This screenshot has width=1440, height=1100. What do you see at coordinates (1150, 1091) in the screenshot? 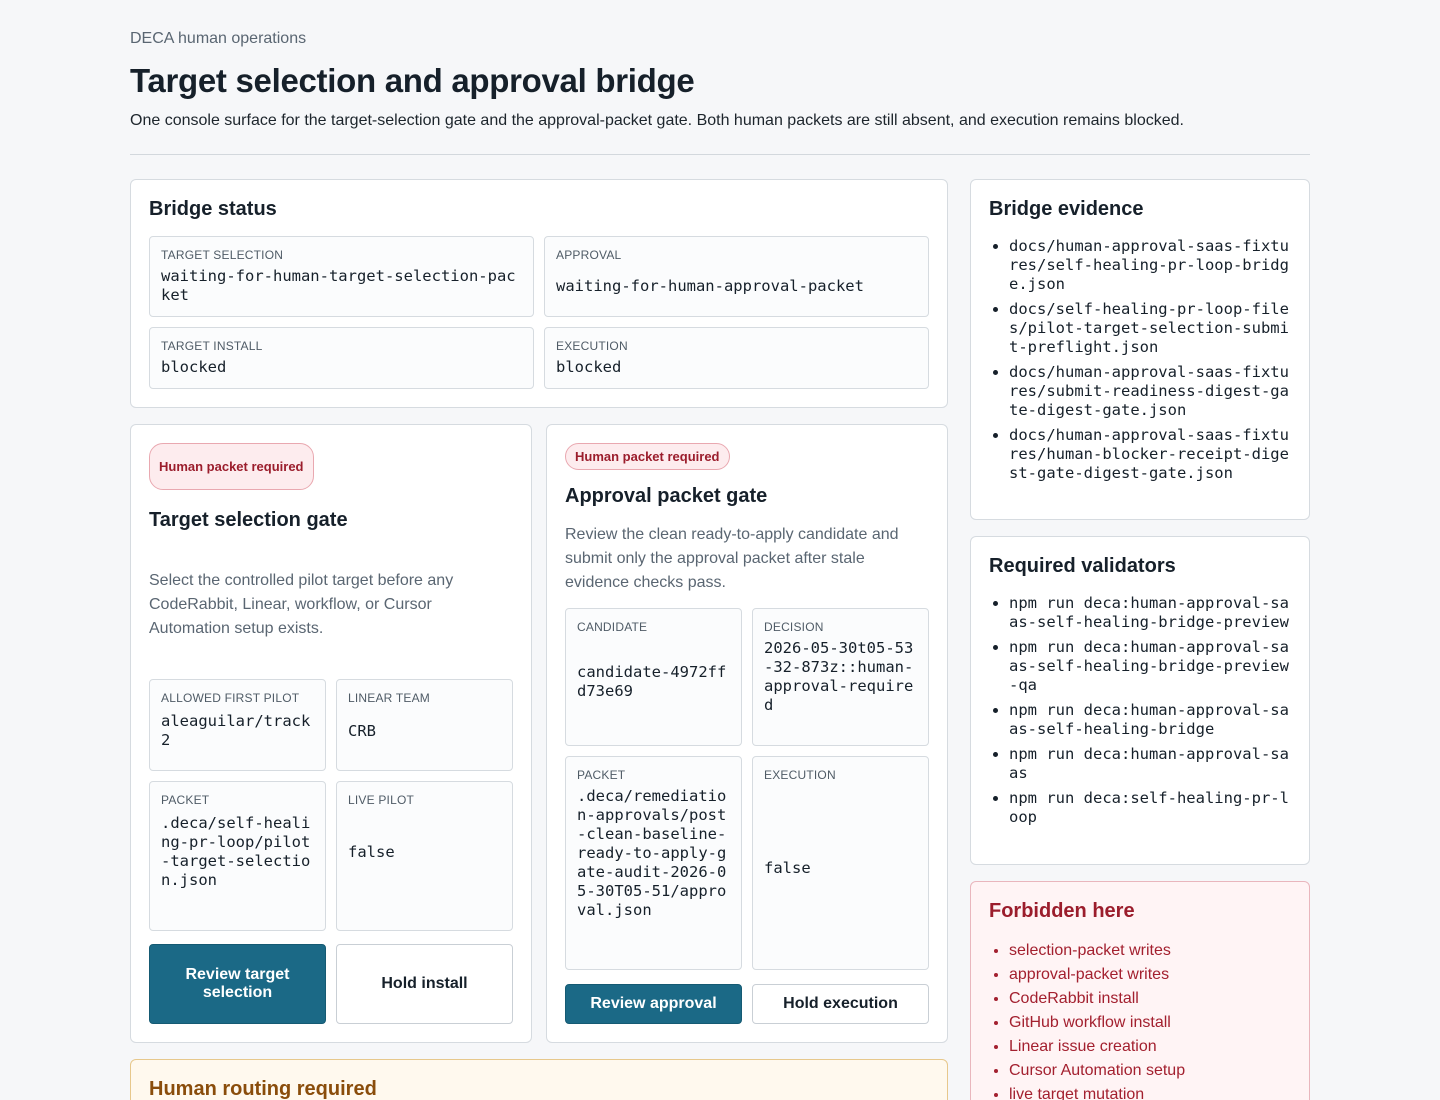
I see `forbidden-item: live target mutation` at bounding box center [1150, 1091].